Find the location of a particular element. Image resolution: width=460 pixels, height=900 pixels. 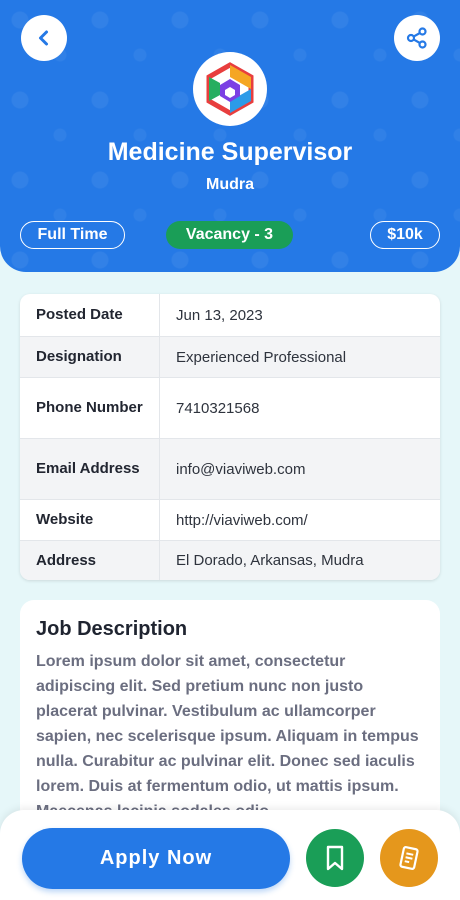

detail-label: Website is located at coordinates (90, 520).